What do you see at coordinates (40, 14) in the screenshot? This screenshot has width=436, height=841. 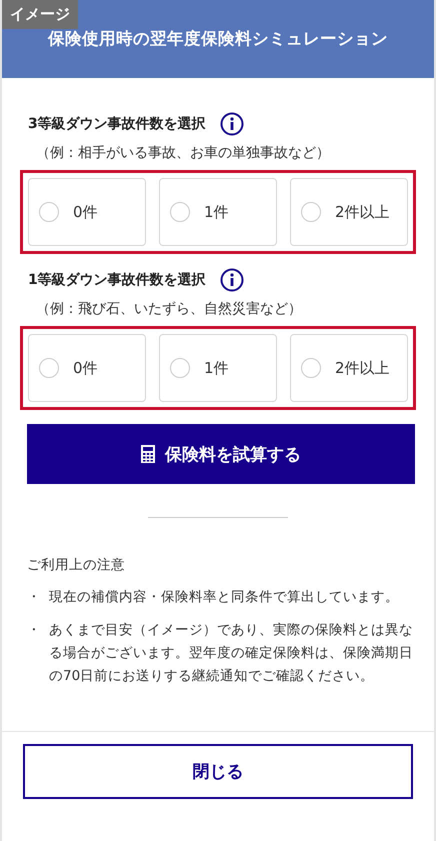 I see `image-badge: イメージ` at bounding box center [40, 14].